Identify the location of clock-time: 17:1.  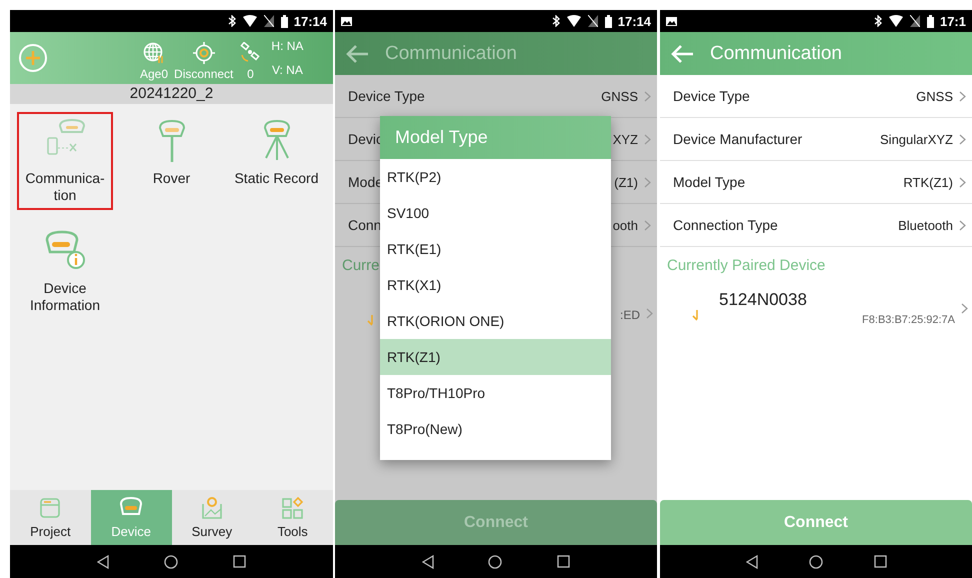
(953, 21).